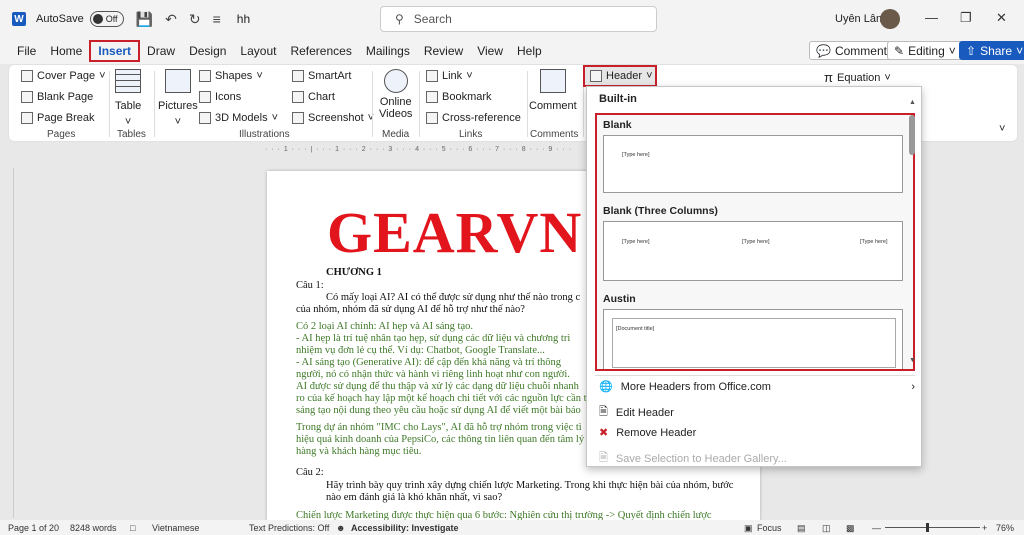 The height and width of the screenshot is (535, 1024). What do you see at coordinates (207, 51) in the screenshot?
I see `tab-design: Design` at bounding box center [207, 51].